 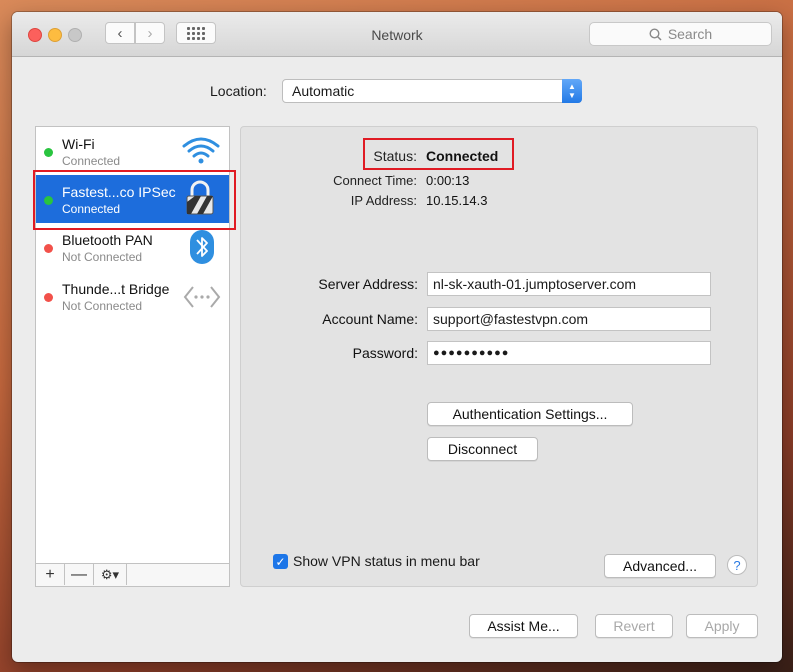 What do you see at coordinates (370, 319) in the screenshot?
I see `account-name-label: Account Name:` at bounding box center [370, 319].